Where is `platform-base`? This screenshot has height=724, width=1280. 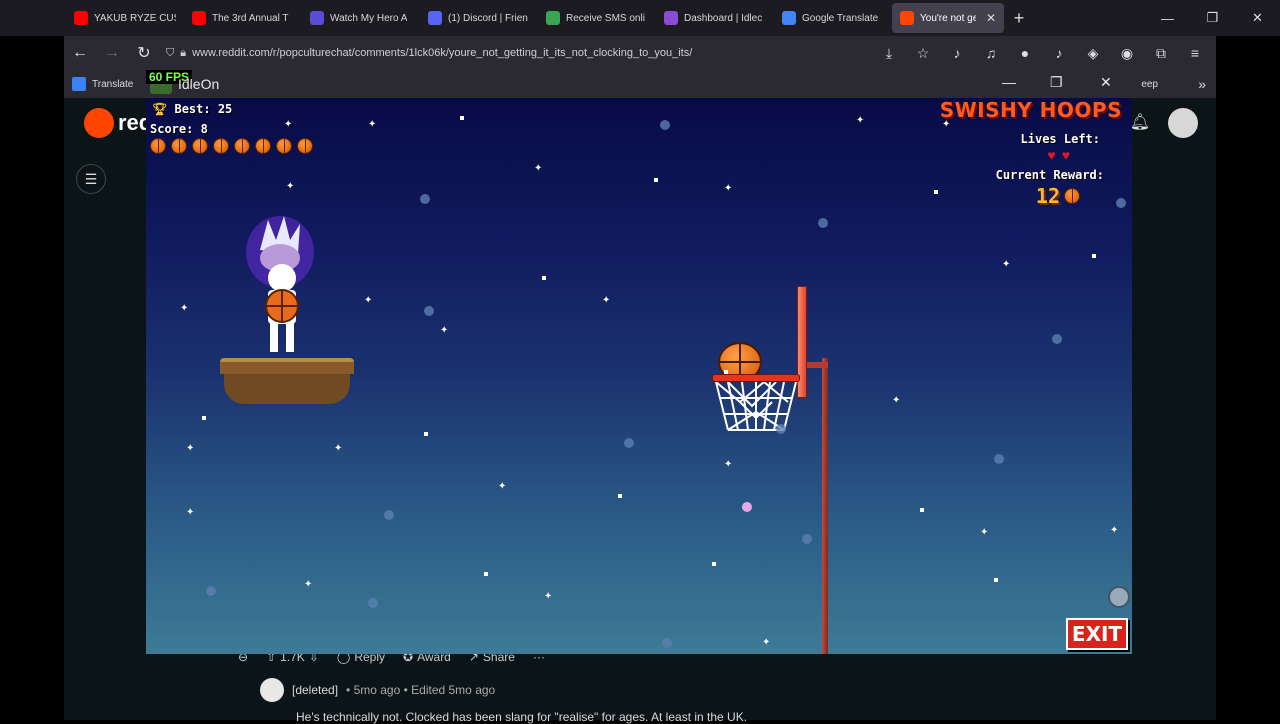 platform-base is located at coordinates (287, 389).